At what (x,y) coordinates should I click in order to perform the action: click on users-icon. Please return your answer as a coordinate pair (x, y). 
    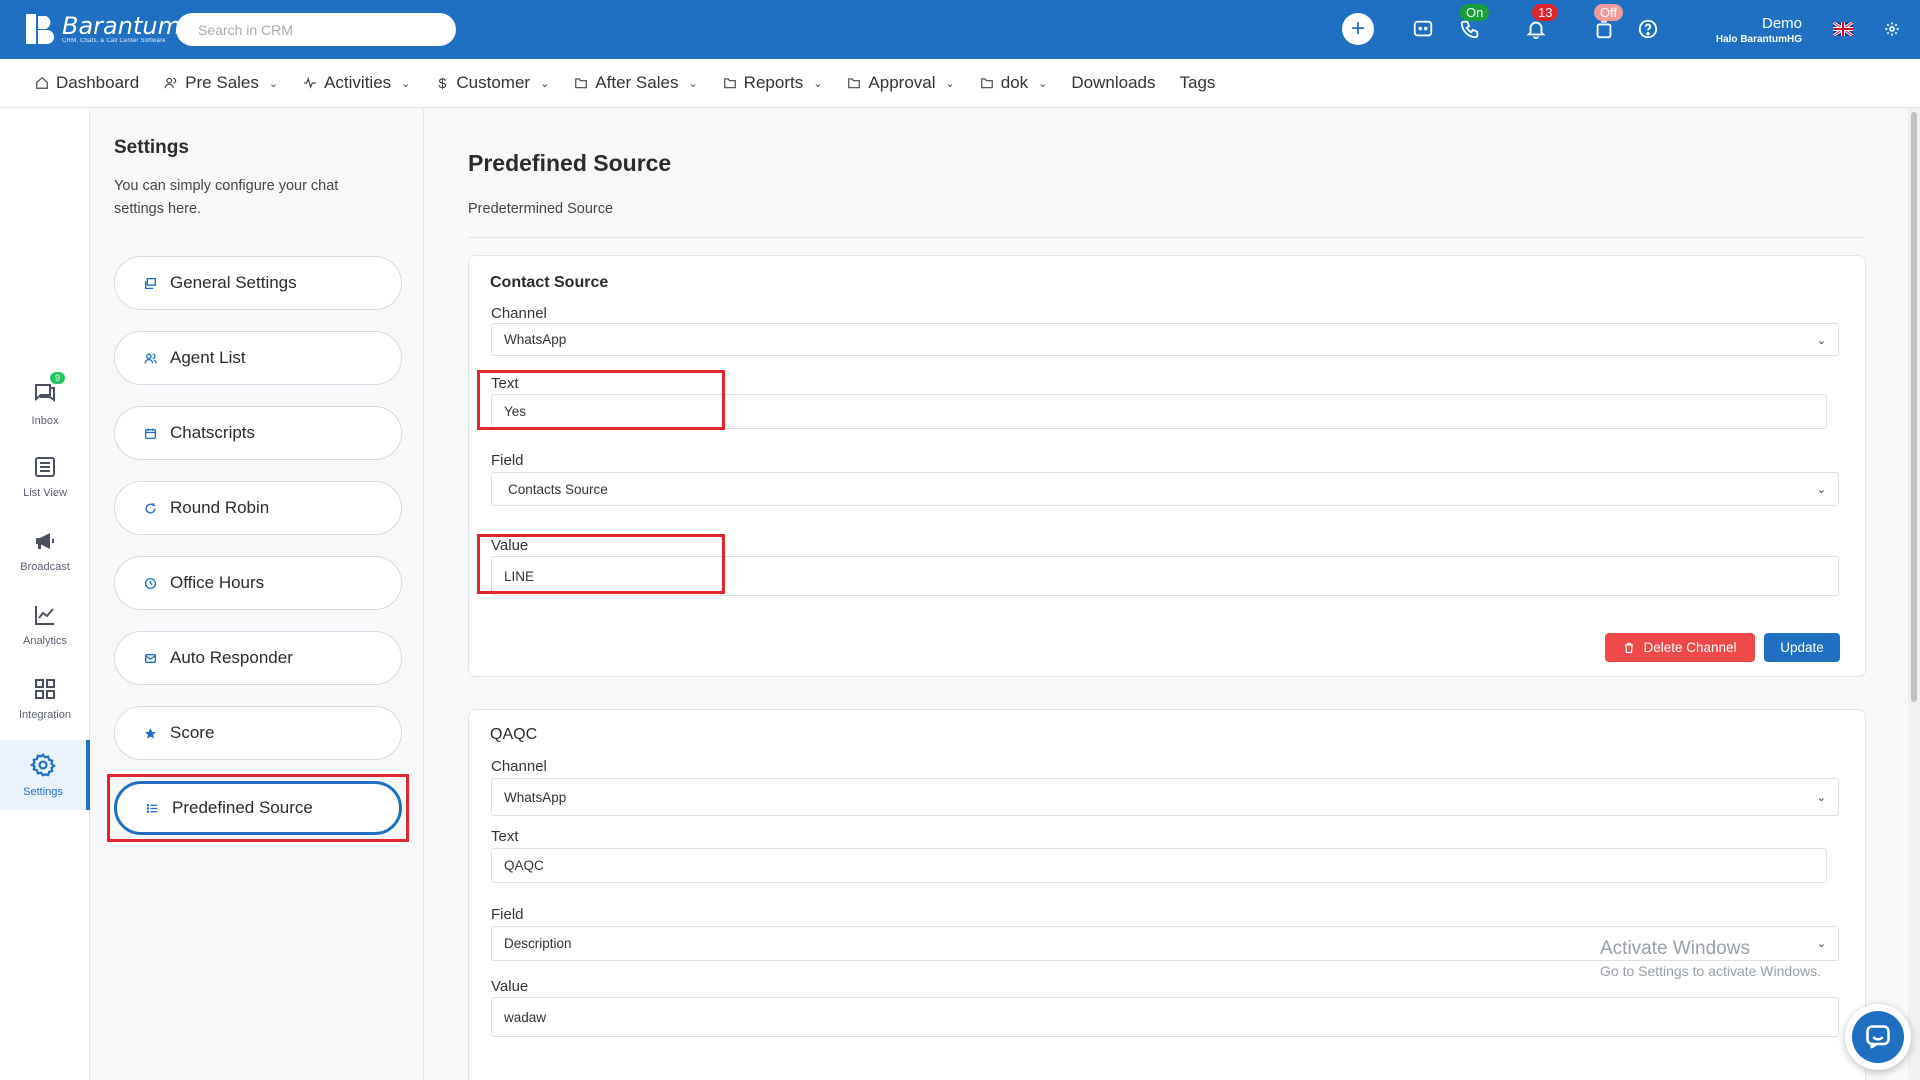
    Looking at the image, I should click on (150, 358).